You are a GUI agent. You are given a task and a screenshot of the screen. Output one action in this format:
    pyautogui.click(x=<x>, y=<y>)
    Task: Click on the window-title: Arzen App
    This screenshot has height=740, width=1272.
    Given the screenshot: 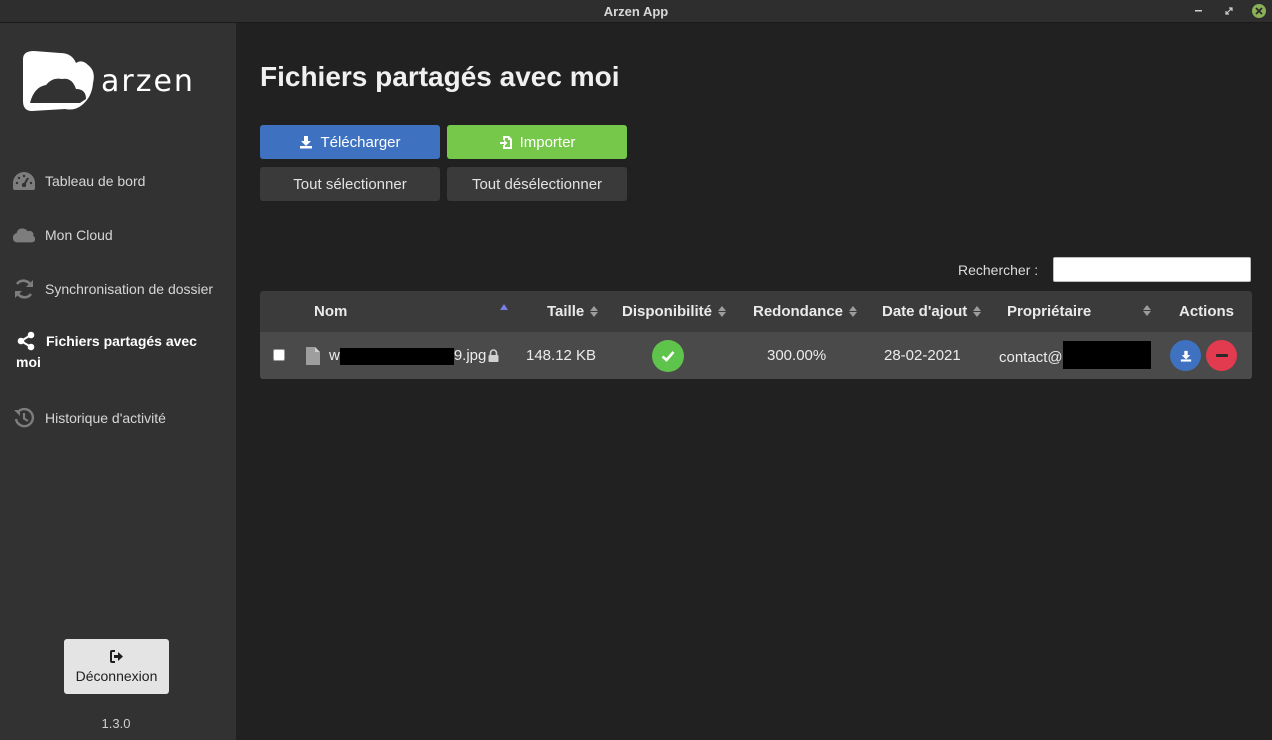 What is the action you would take?
    pyautogui.click(x=636, y=11)
    